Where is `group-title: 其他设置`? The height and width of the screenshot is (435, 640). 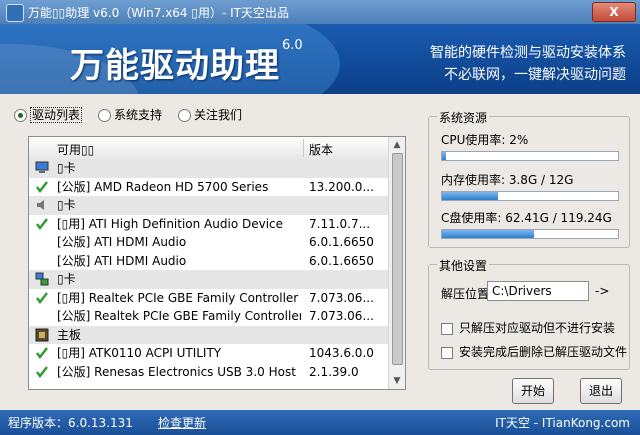 group-title: 其他设置 is located at coordinates (463, 265).